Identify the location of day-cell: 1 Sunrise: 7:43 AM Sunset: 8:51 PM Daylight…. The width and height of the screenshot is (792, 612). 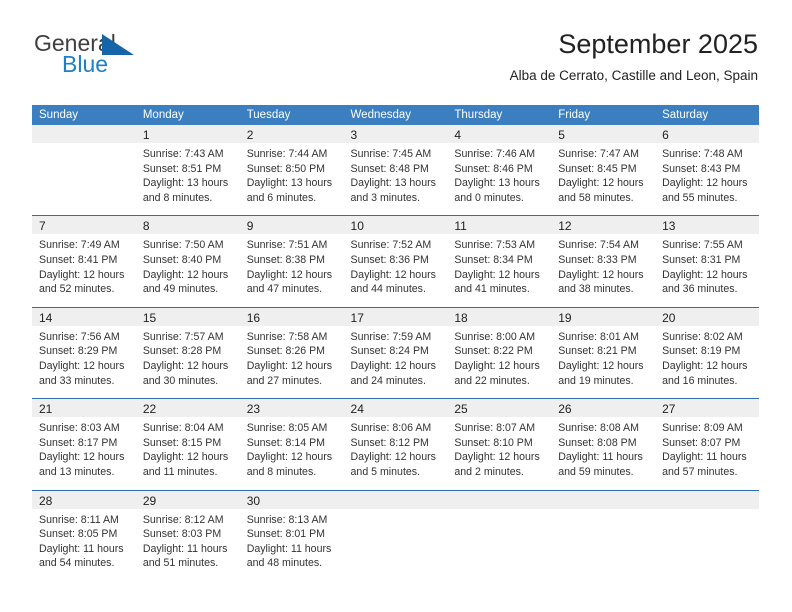
(187, 170).